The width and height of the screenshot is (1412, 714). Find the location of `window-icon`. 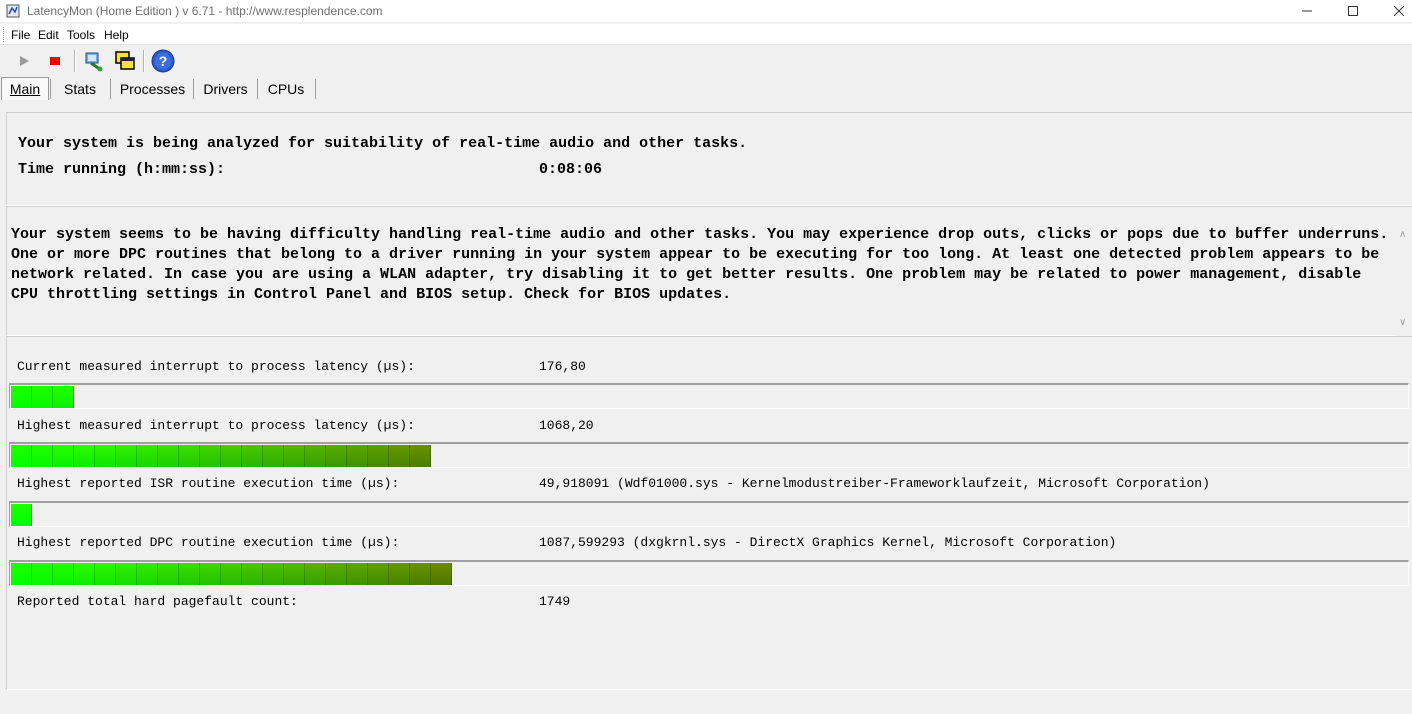

window-icon is located at coordinates (125, 60).